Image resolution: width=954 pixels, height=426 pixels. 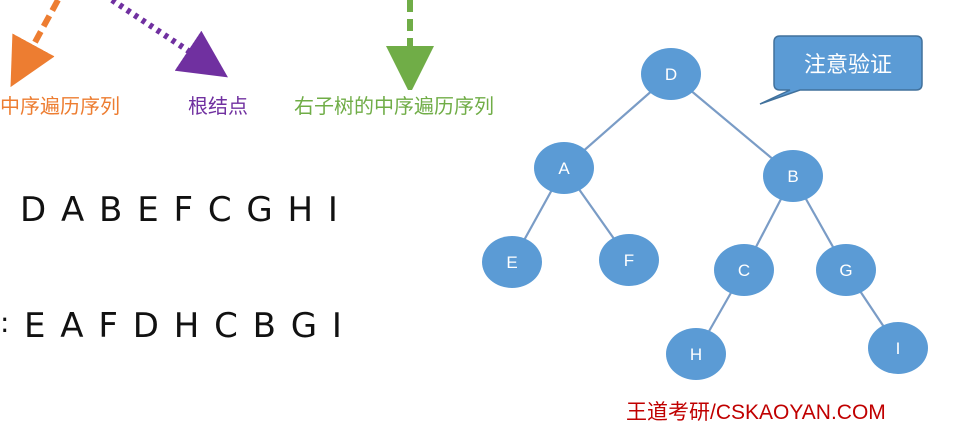 I want to click on tree-node-F: F, so click(x=629, y=260).